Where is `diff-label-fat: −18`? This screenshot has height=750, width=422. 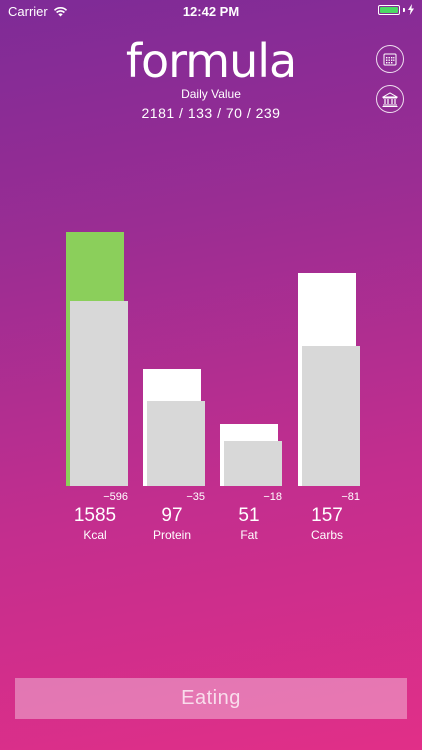 diff-label-fat: −18 is located at coordinates (272, 497).